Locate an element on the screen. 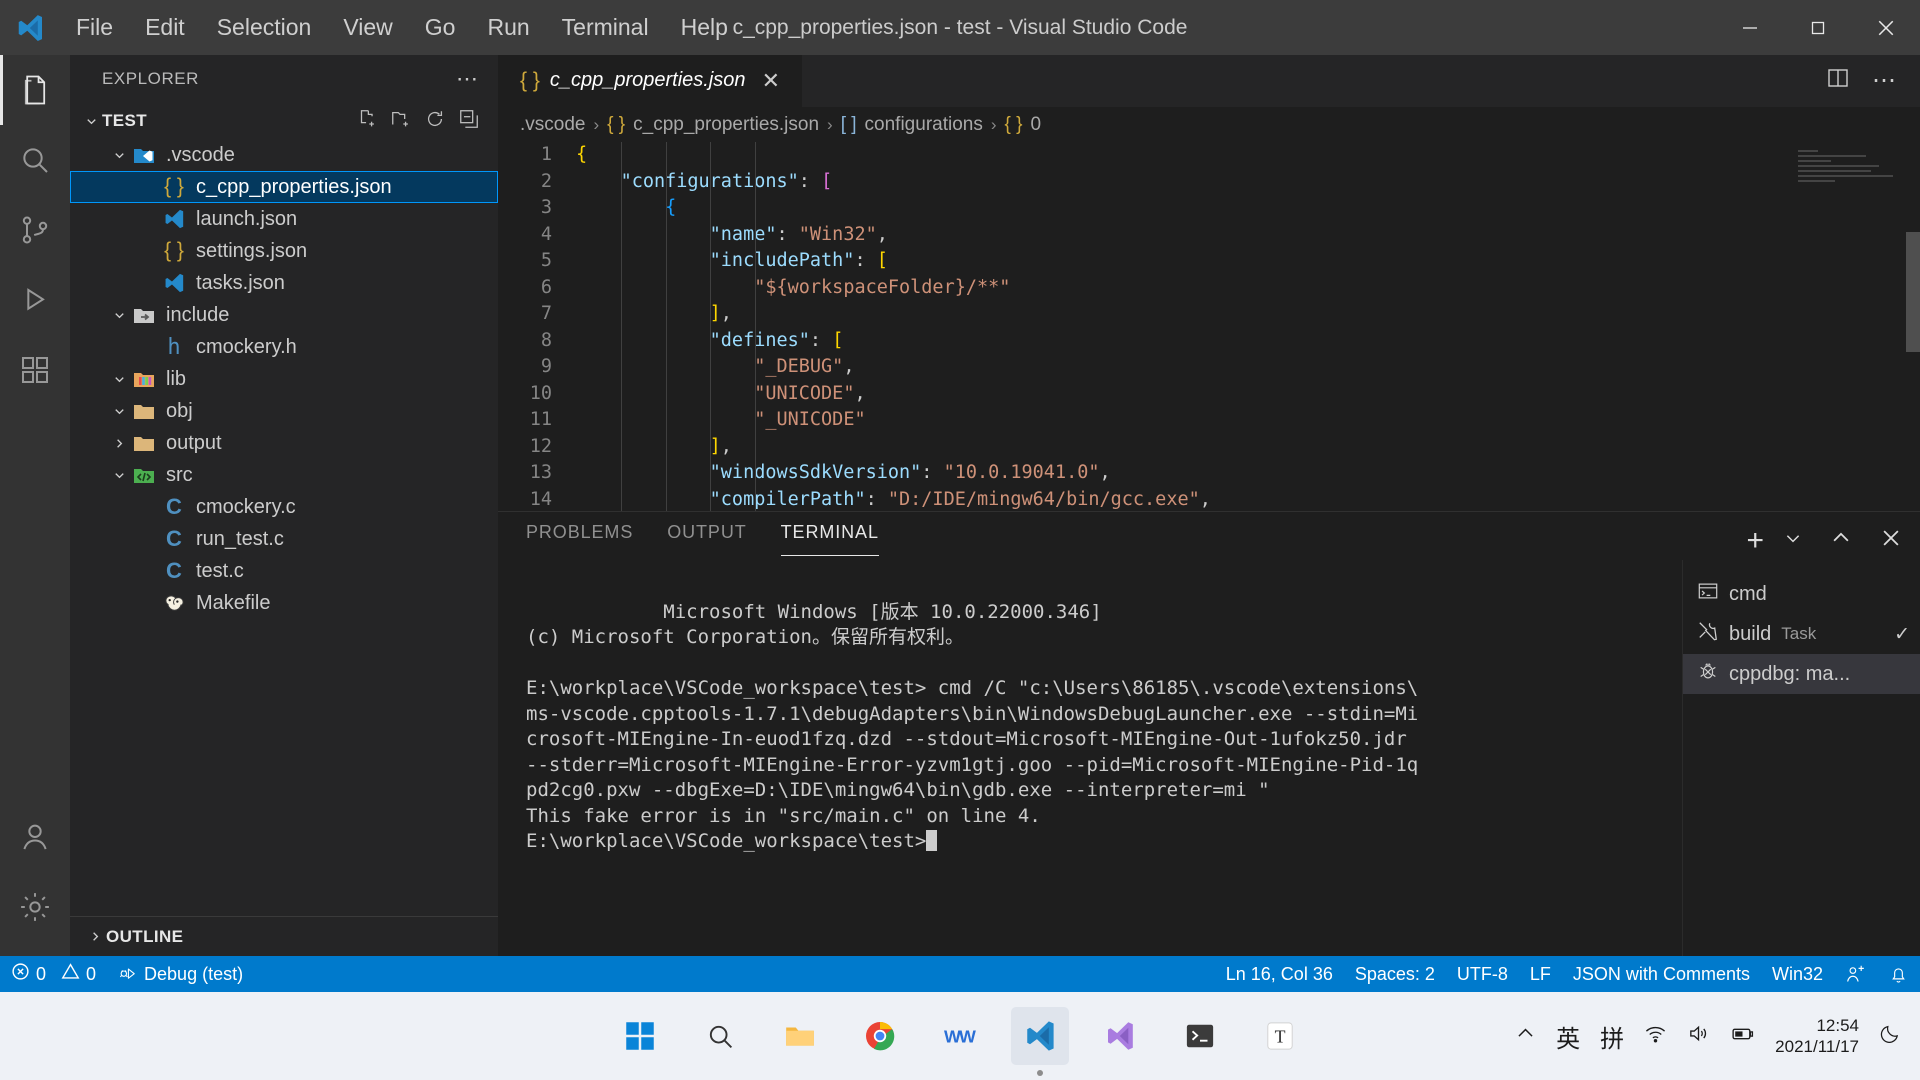 Image resolution: width=1920 pixels, height=1080 pixels. taskbar-visual-studio-icon is located at coordinates (1120, 1036).